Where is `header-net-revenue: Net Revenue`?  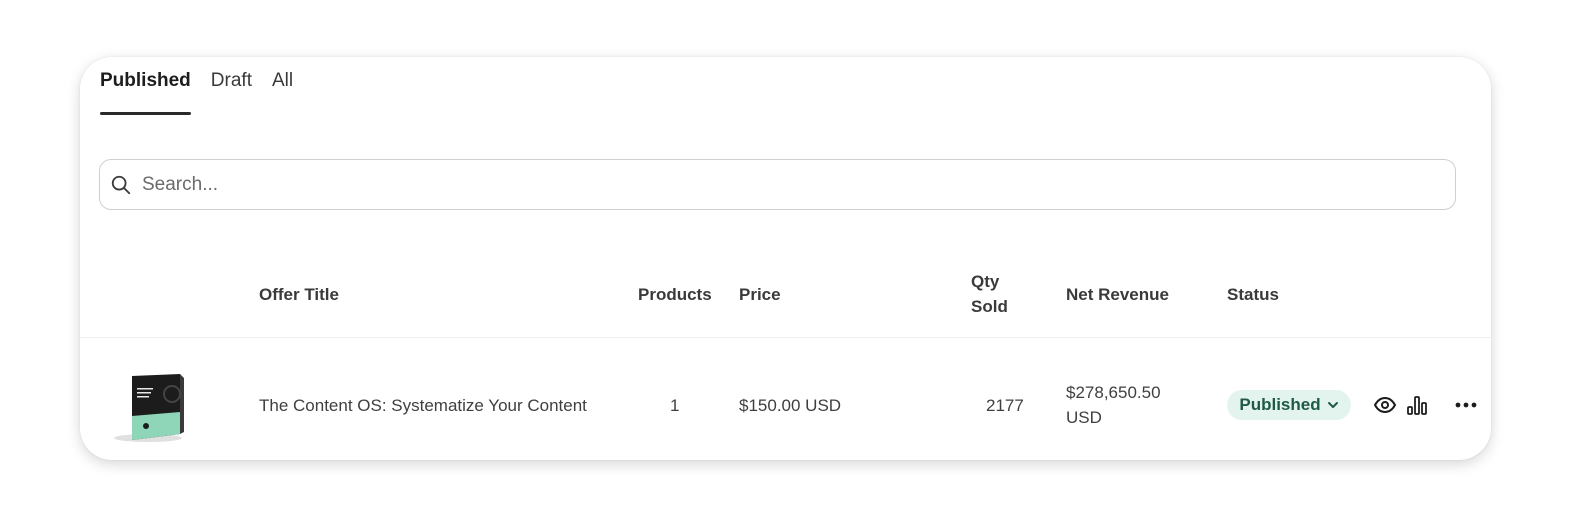
header-net-revenue: Net Revenue is located at coordinates (1117, 294).